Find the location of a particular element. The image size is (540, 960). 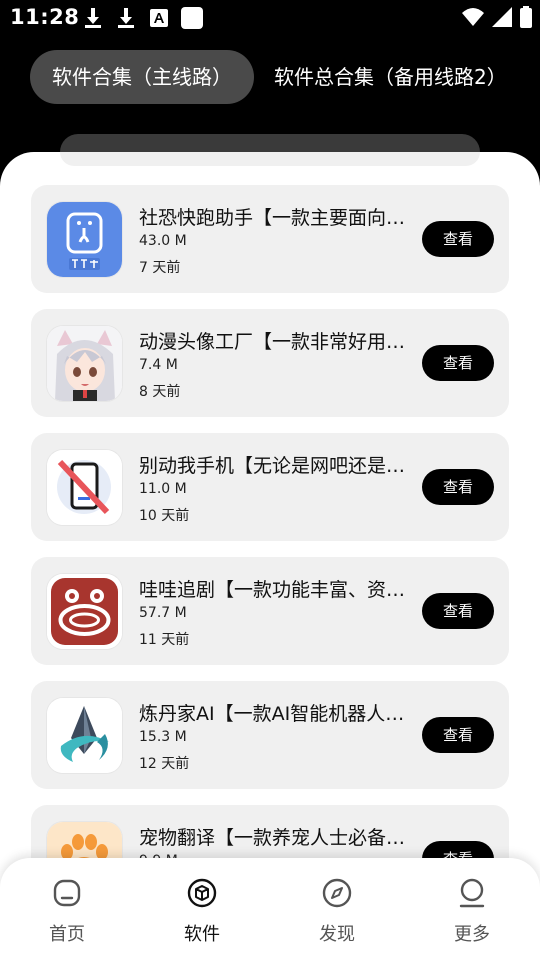

user-icon is located at coordinates (472, 893).